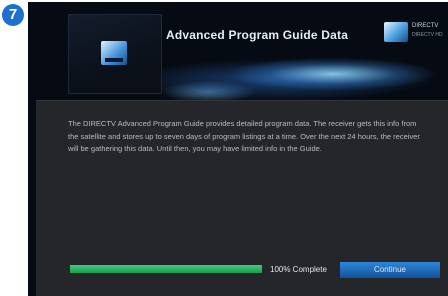  Describe the element at coordinates (257, 35) in the screenshot. I see `page-title: Advanced Program Guide Data` at that location.